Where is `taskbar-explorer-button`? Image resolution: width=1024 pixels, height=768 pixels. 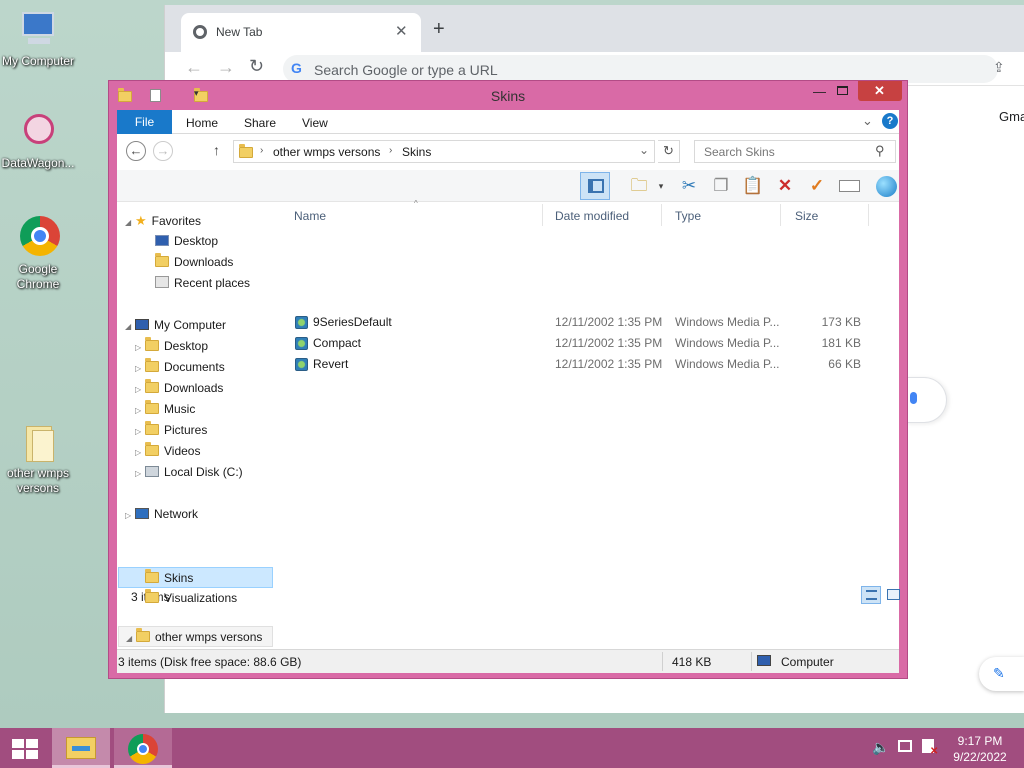
taskbar-explorer-button is located at coordinates (81, 748).